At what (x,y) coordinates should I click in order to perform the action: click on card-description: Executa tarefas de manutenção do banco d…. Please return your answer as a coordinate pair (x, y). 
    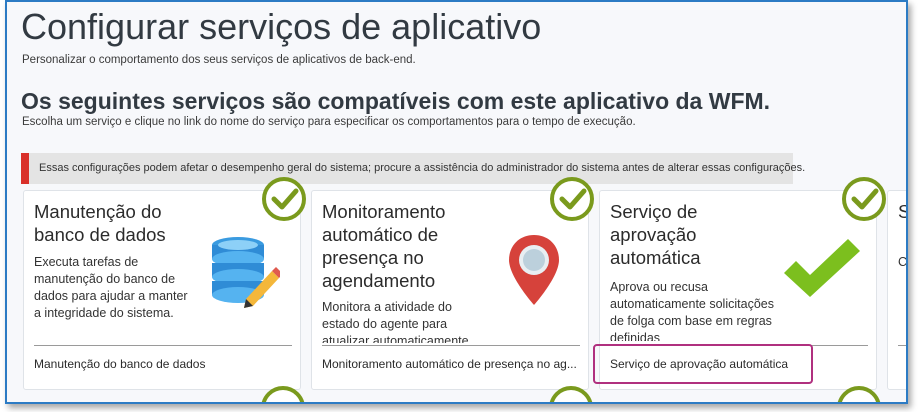
    Looking at the image, I should click on (111, 287).